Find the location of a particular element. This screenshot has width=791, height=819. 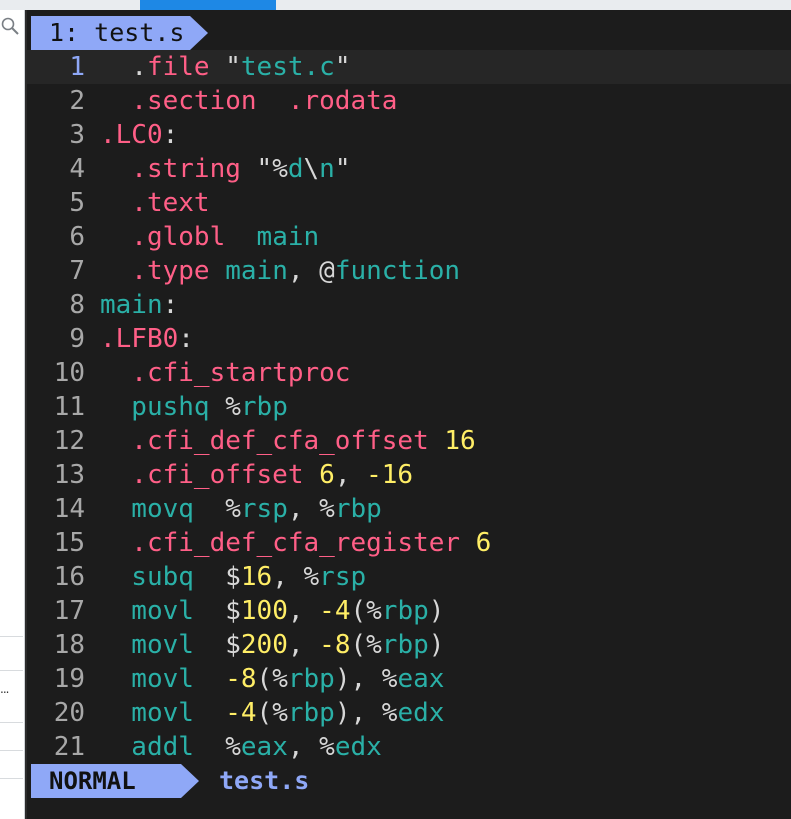

code-line: 14 movq %rsp, %rbp is located at coordinates (409, 509).